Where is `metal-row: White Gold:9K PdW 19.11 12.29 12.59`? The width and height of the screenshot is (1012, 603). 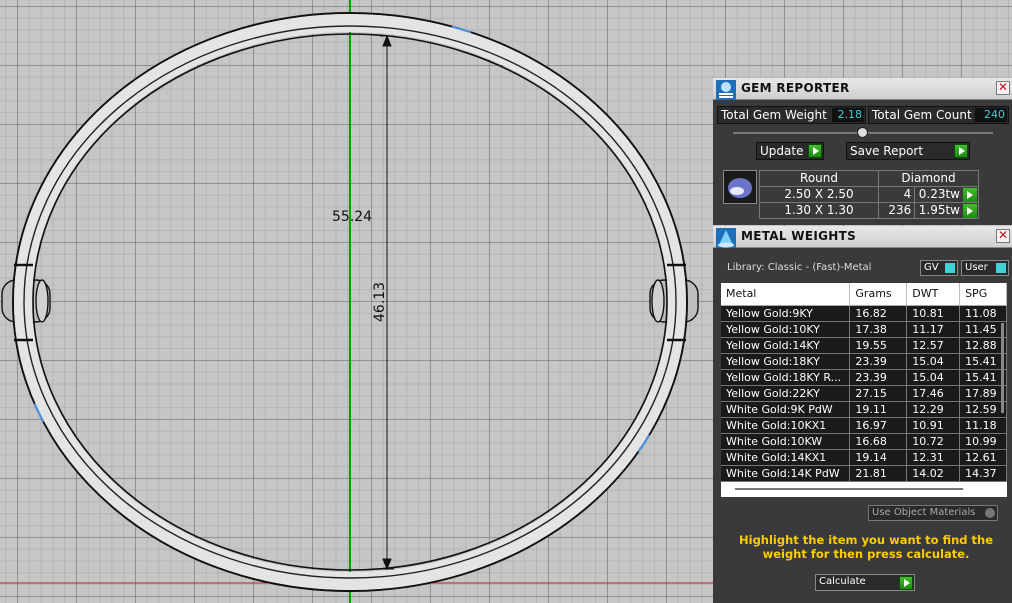
metal-row: White Gold:9K PdW 19.11 12.29 12.59 is located at coordinates (864, 409).